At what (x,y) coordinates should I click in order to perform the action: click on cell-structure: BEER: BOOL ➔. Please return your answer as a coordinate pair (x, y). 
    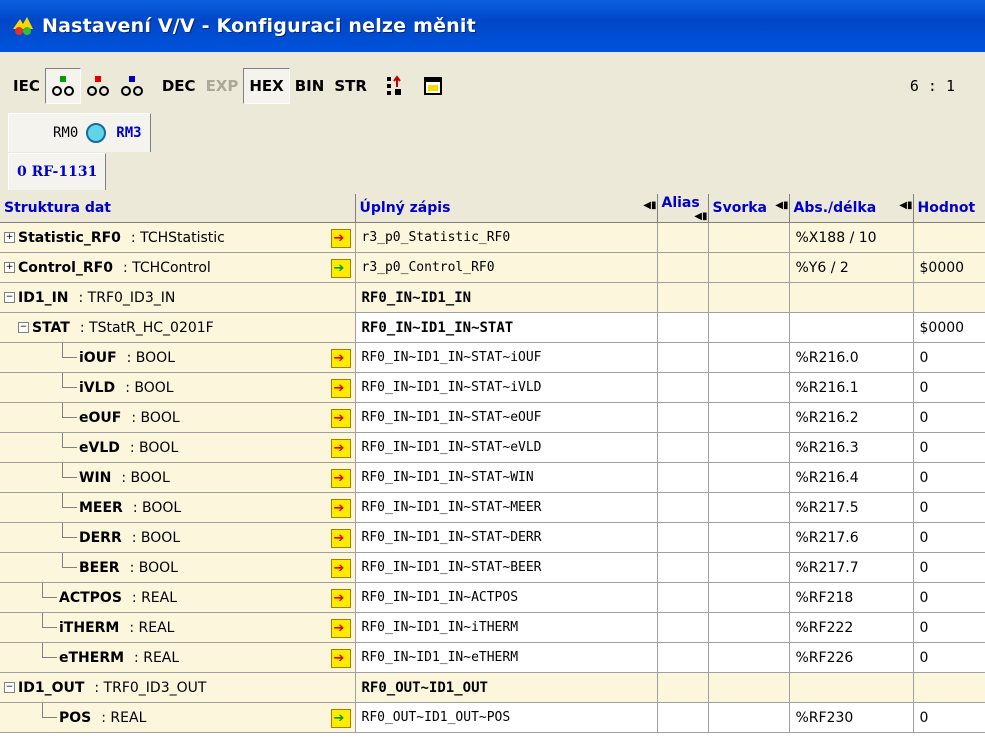
    Looking at the image, I should click on (178, 567).